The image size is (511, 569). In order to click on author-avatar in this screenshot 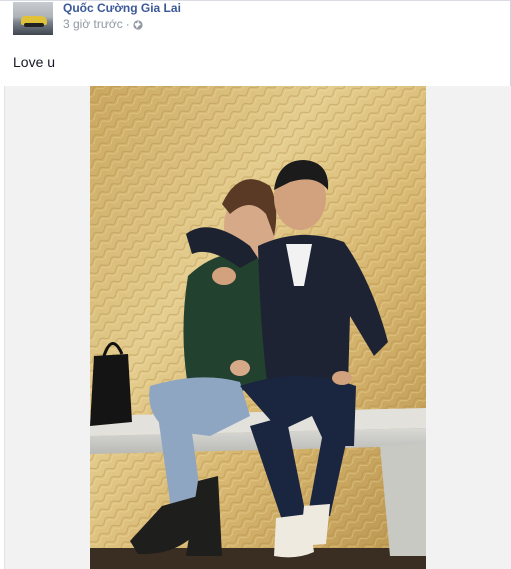, I will do `click(33, 18)`.